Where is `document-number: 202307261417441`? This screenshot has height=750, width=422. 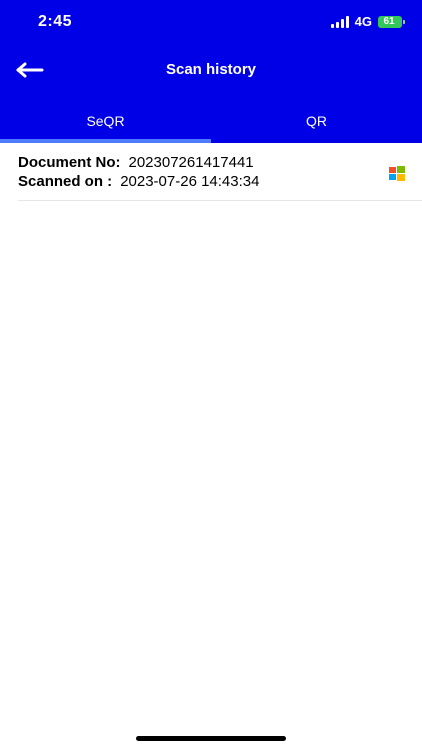
document-number: 202307261417441 is located at coordinates (191, 162).